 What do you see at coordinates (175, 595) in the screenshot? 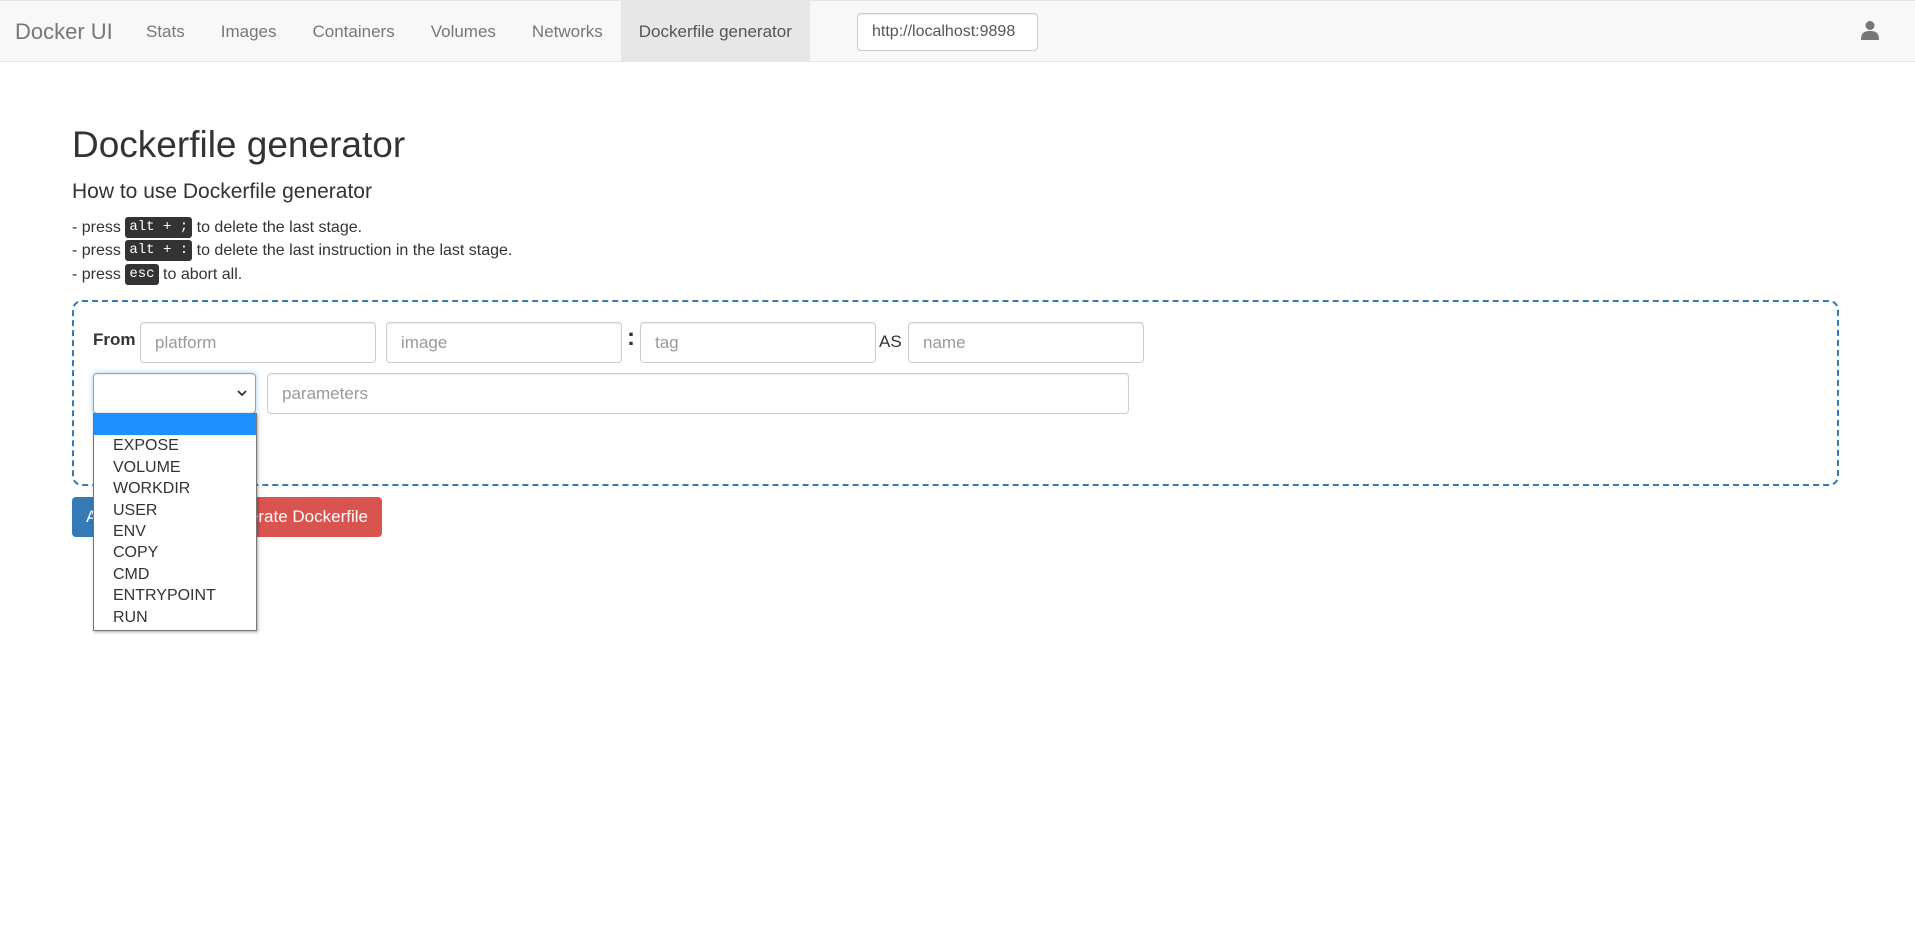
I see `option-entrypoint: ENTRYPOINT` at bounding box center [175, 595].